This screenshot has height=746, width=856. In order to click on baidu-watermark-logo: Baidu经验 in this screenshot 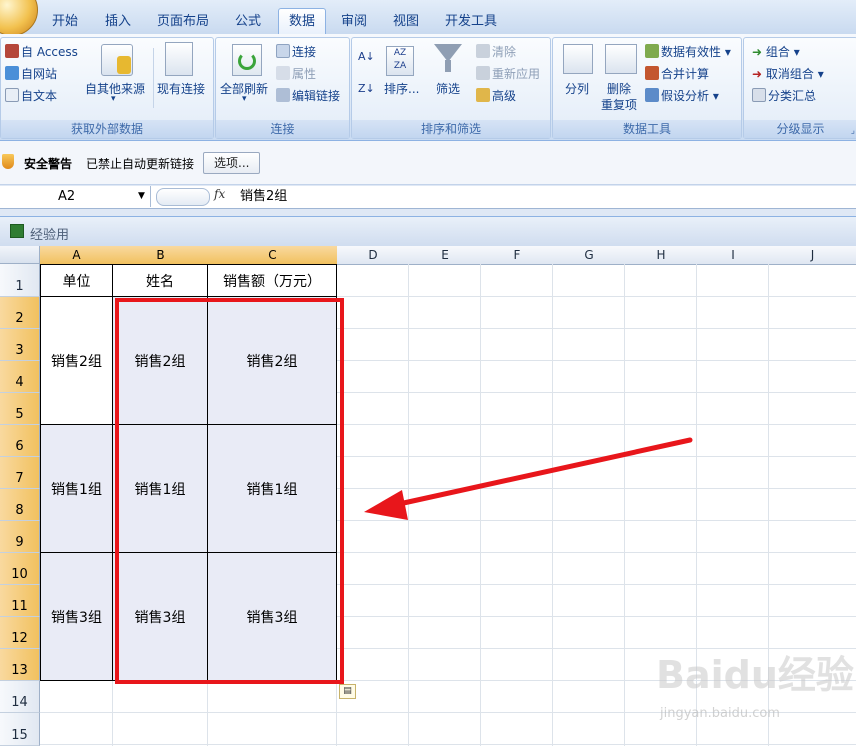, I will do `click(755, 675)`.